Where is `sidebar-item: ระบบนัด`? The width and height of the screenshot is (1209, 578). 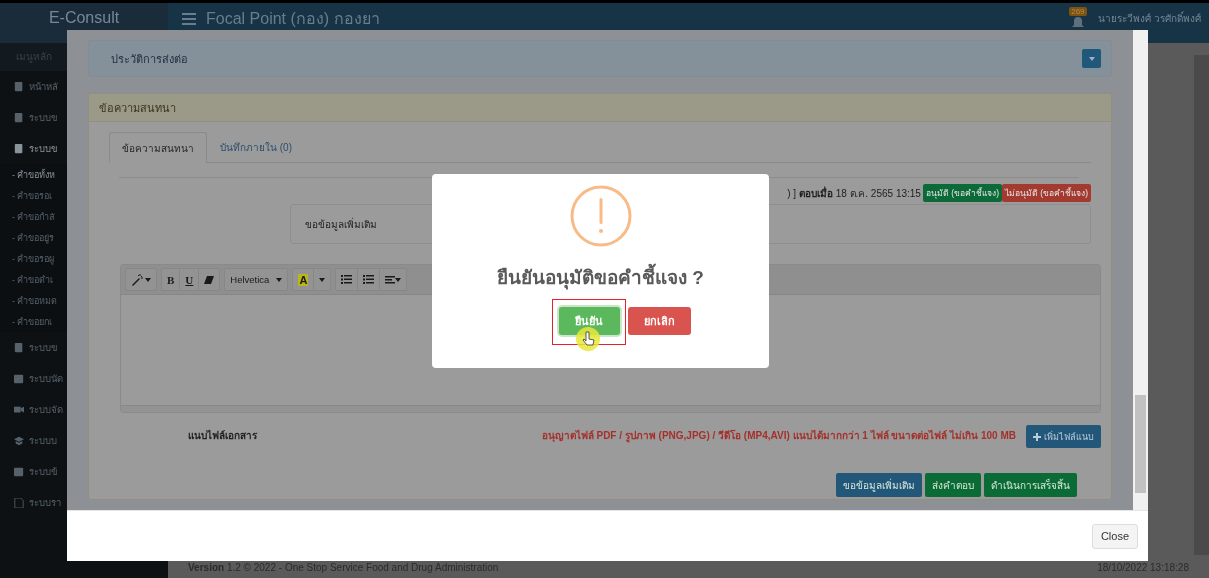
sidebar-item: ระบบนัด is located at coordinates (46, 378).